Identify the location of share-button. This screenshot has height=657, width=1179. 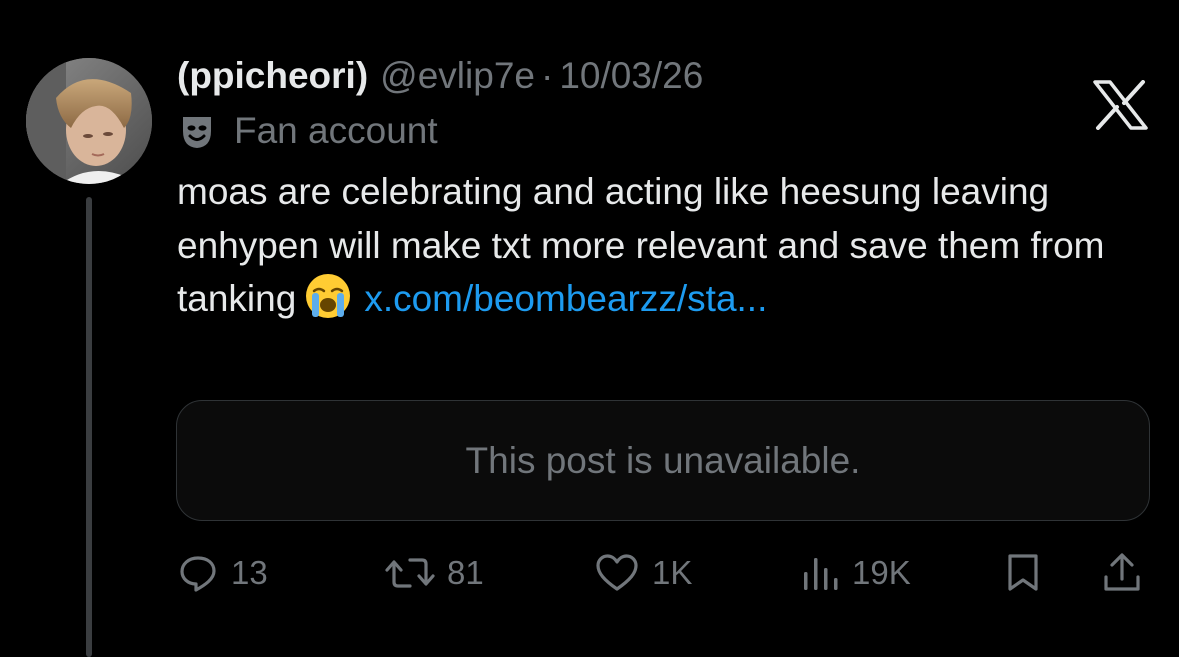
(1122, 573).